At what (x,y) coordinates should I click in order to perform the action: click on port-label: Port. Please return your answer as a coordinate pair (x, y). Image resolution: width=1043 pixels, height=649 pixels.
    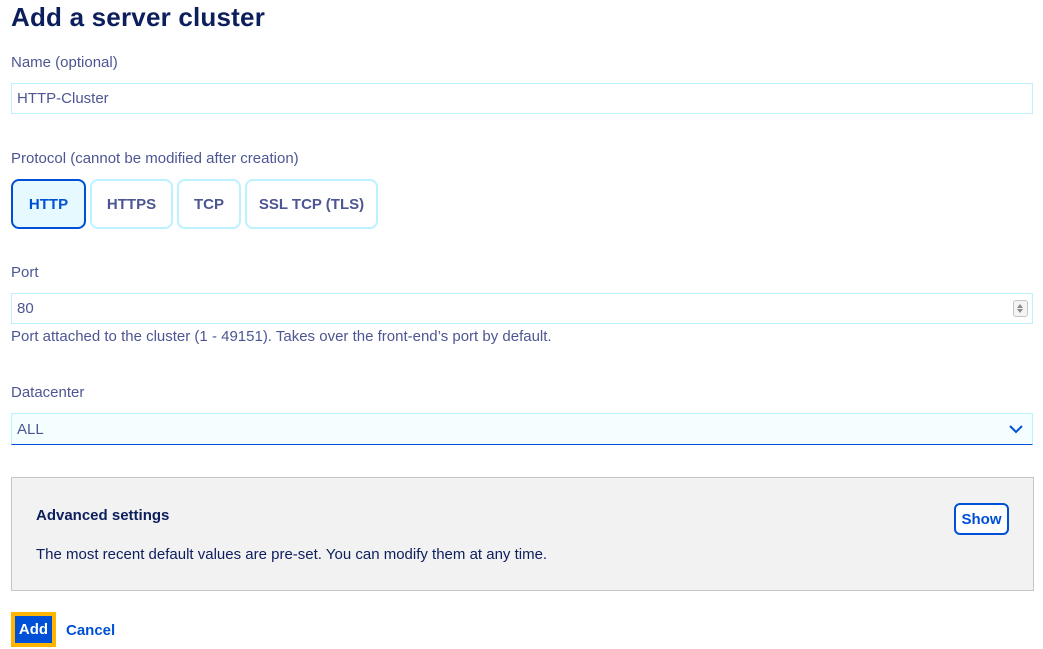
    Looking at the image, I should click on (25, 272).